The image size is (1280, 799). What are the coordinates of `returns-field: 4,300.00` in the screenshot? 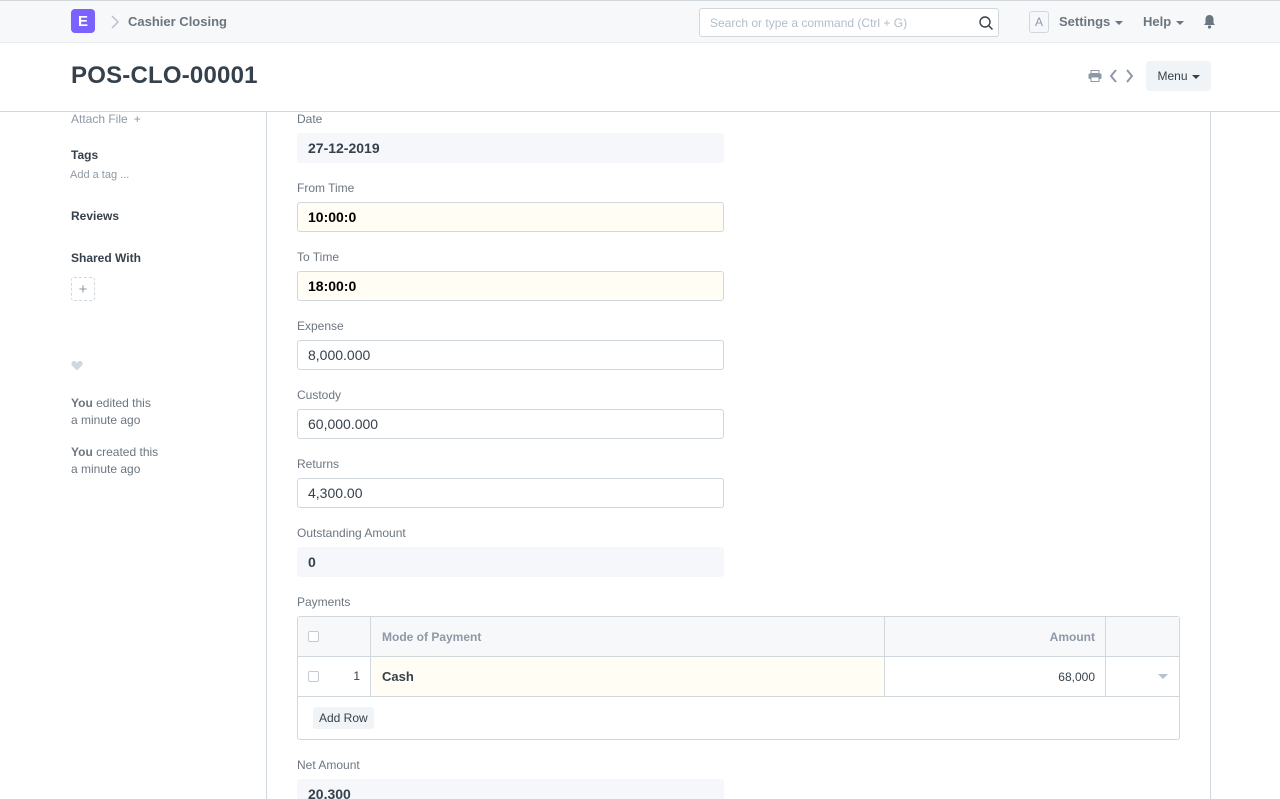 It's located at (510, 493).